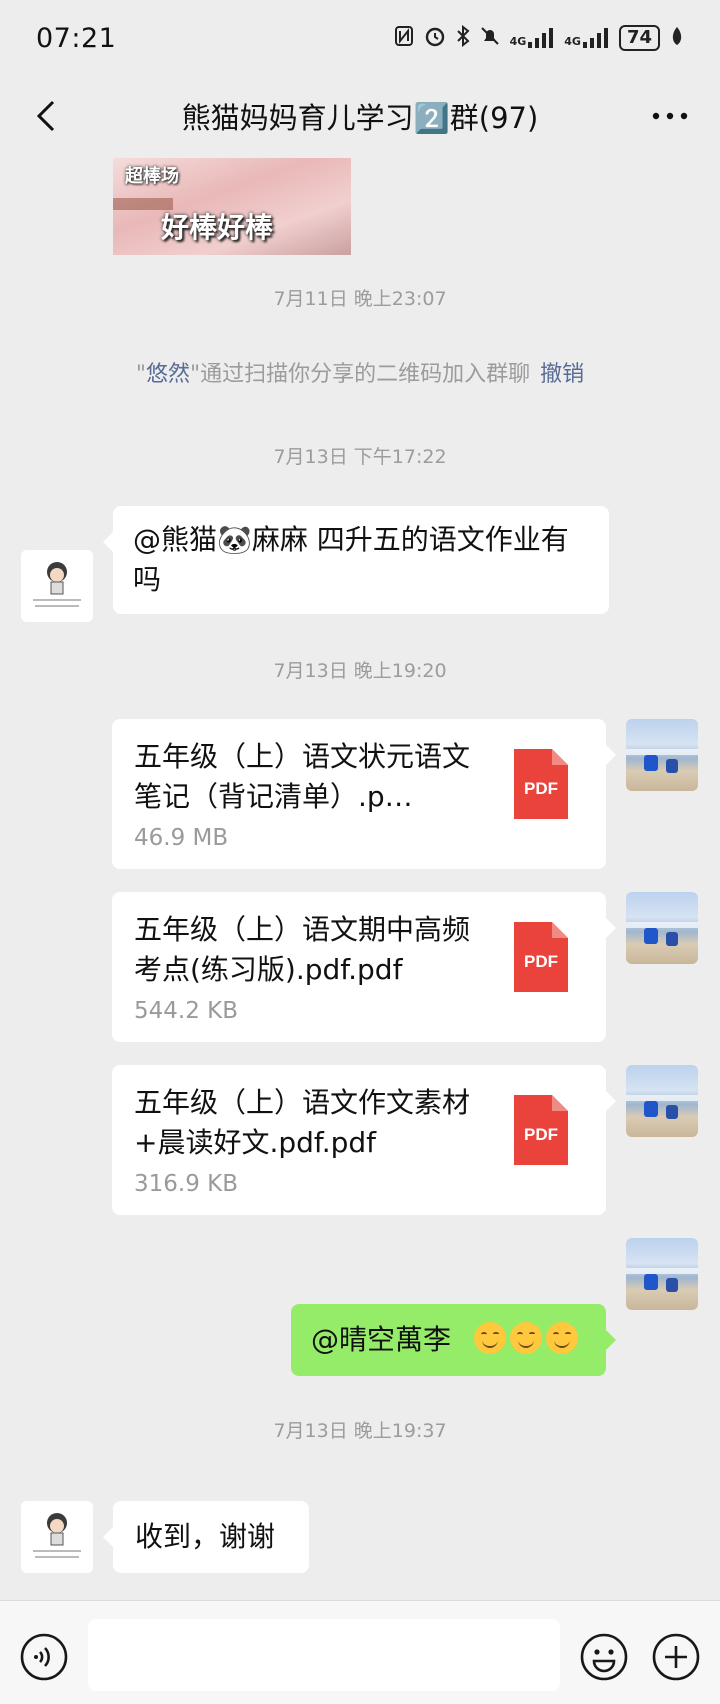 The image size is (720, 1704). I want to click on file-name: 五年级（上）语文作文素材+晨读好文.pdf.pdf, so click(302, 1122).